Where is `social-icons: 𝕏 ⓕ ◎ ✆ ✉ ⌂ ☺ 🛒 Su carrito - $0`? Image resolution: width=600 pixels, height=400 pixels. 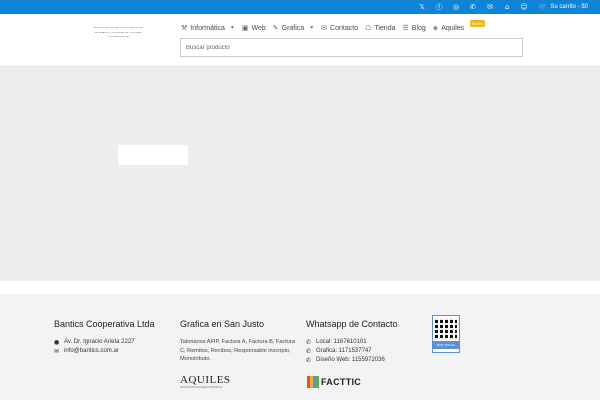 social-icons: 𝕏 ⓕ ◎ ✆ ✉ ⌂ ☺ 🛒 Su carrito - $0 is located at coordinates (507, 7).